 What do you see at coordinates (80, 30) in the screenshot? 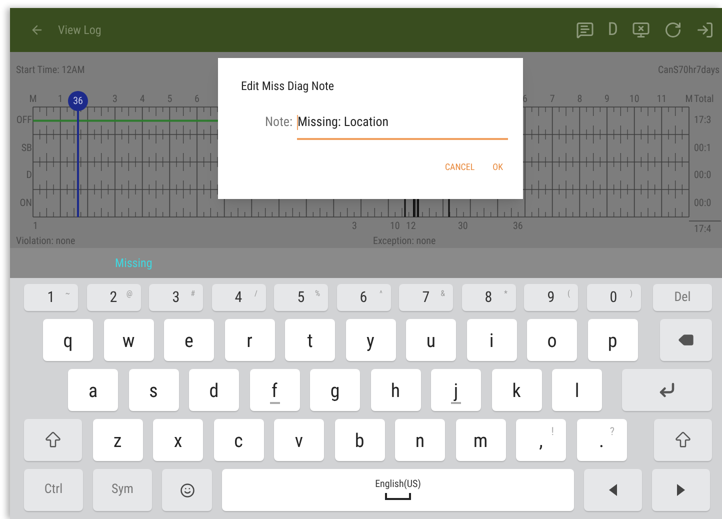
I see `app-title: View Log` at bounding box center [80, 30].